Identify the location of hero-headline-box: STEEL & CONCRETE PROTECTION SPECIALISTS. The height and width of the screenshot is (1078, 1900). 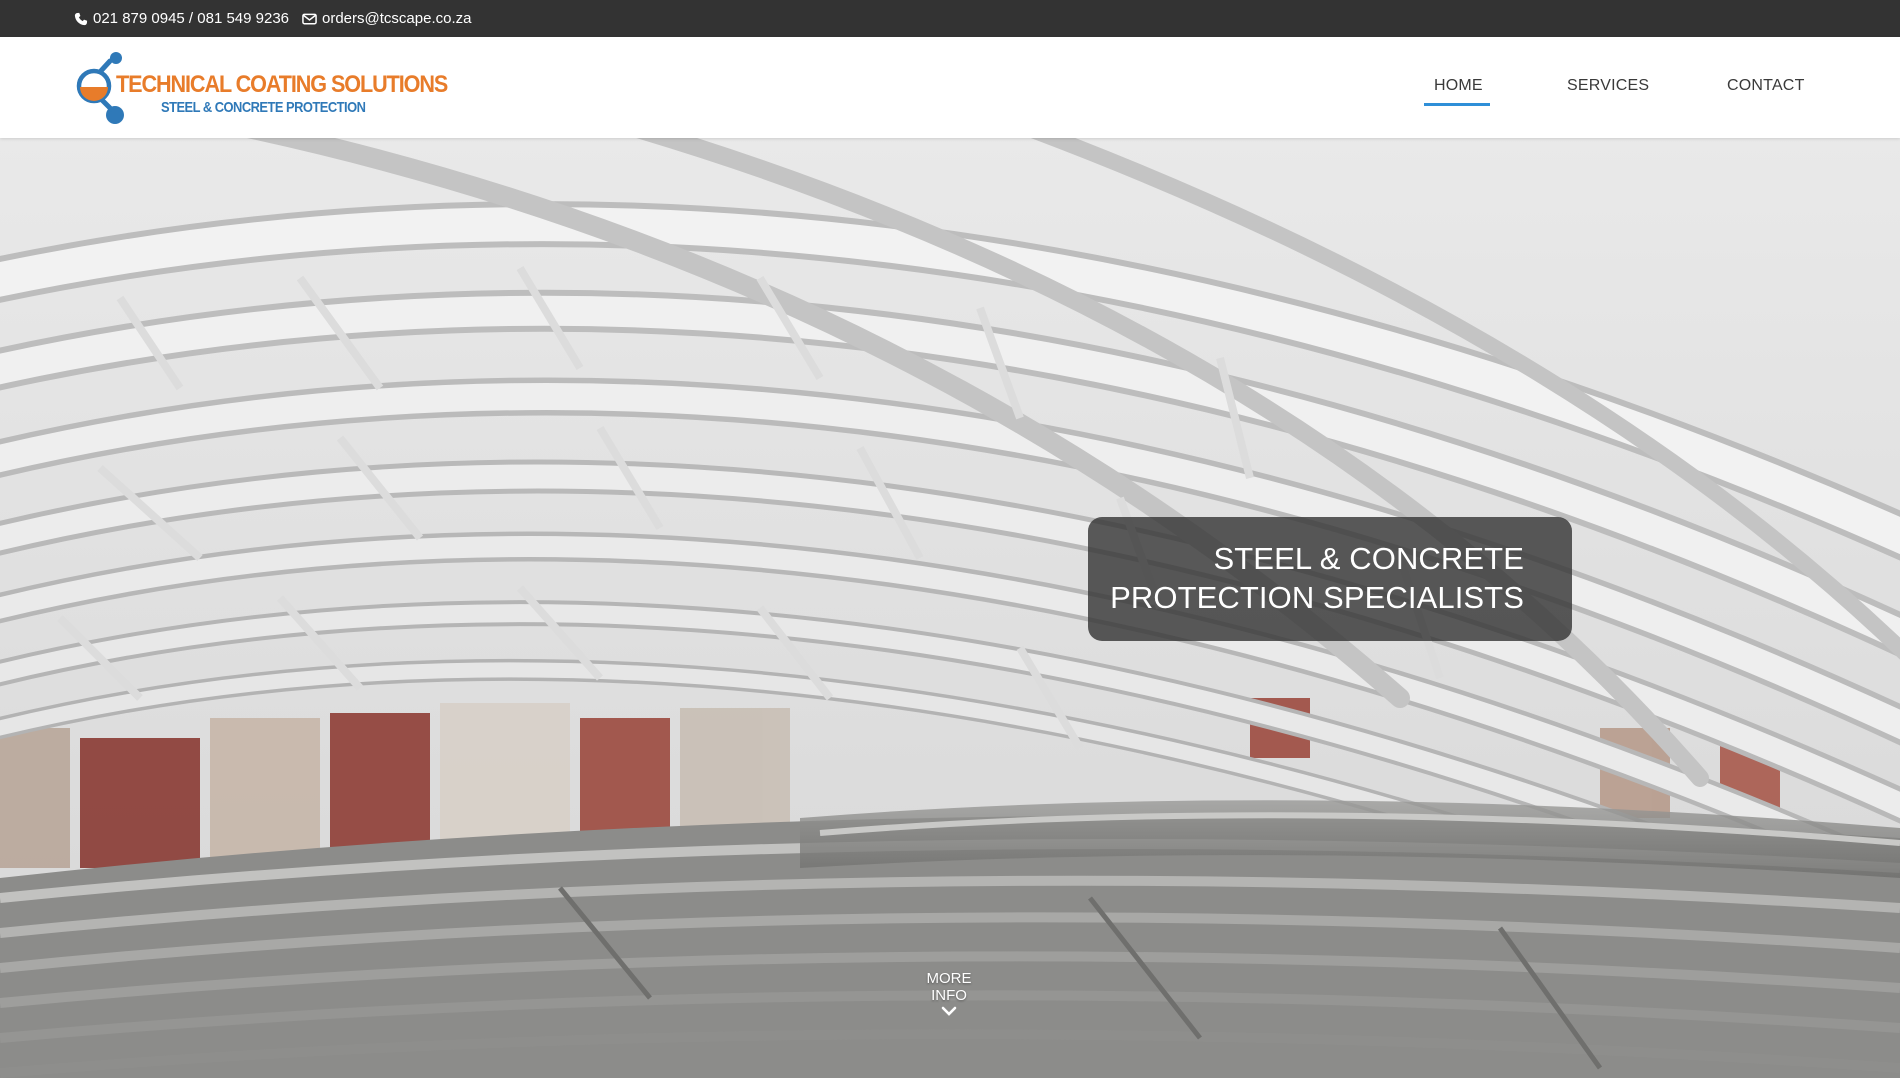
(1330, 579).